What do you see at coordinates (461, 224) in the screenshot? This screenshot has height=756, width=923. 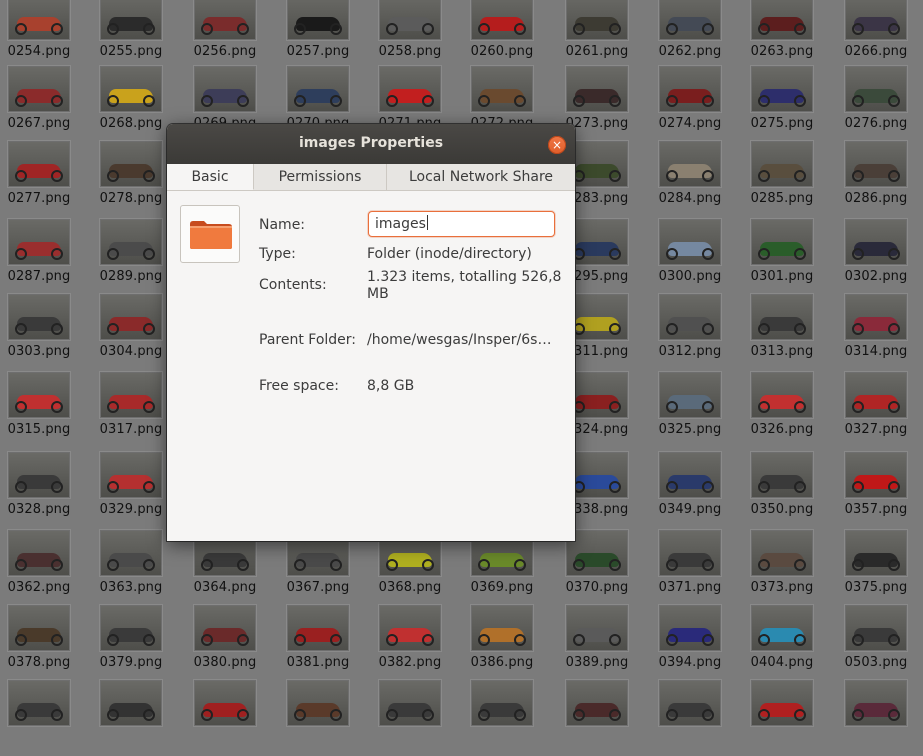 I see `name-input: images` at bounding box center [461, 224].